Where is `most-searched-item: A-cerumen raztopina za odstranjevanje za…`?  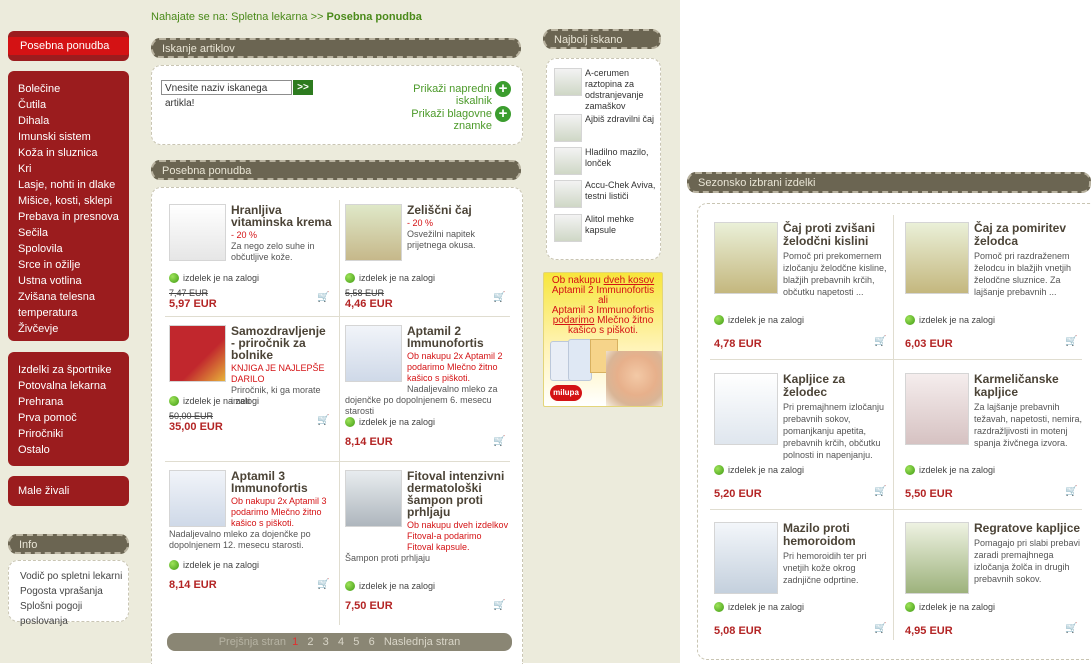
most-searched-item: A-cerumen raztopina za odstranjevanje za… is located at coordinates (621, 90).